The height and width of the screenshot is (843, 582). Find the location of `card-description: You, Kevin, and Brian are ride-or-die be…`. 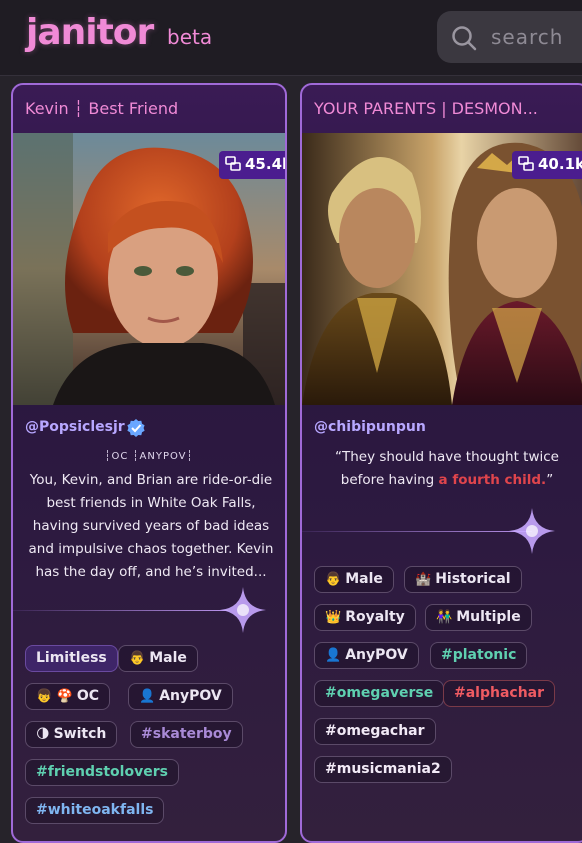

card-description: You, Kevin, and Brian are ride-or-die be… is located at coordinates (151, 526).